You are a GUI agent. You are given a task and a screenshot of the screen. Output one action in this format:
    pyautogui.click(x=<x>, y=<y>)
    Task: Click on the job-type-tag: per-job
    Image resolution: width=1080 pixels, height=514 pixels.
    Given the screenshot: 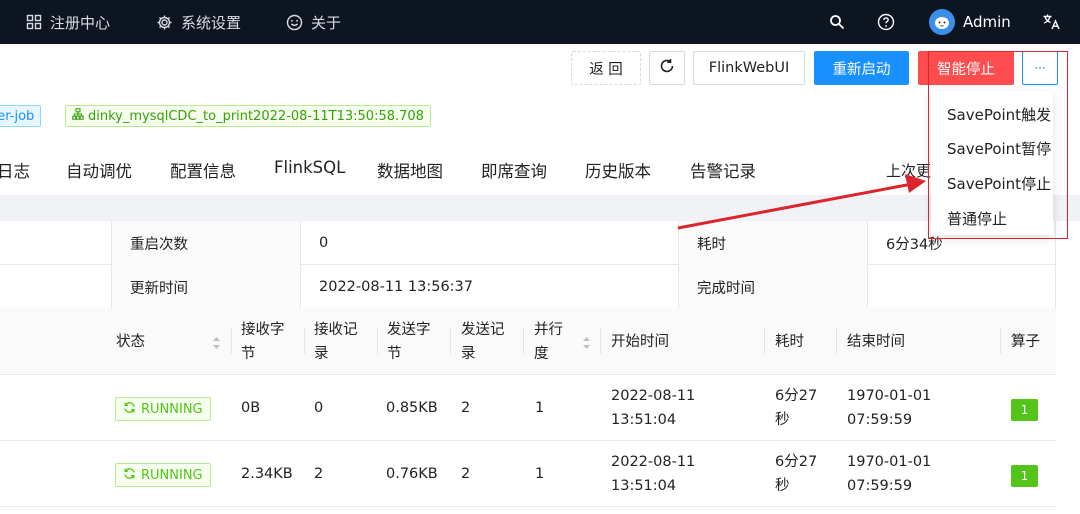 What is the action you would take?
    pyautogui.click(x=21, y=116)
    